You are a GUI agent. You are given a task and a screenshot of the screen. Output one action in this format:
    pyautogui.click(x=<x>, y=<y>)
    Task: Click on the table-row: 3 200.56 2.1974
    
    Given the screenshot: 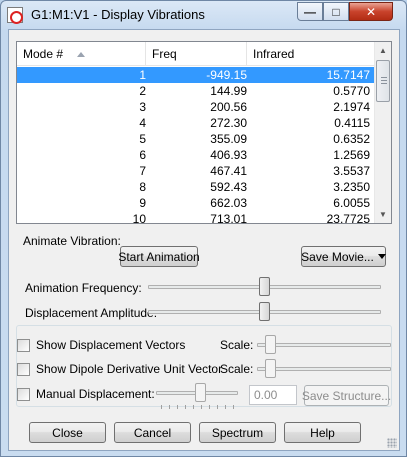 What is the action you would take?
    pyautogui.click(x=196, y=107)
    